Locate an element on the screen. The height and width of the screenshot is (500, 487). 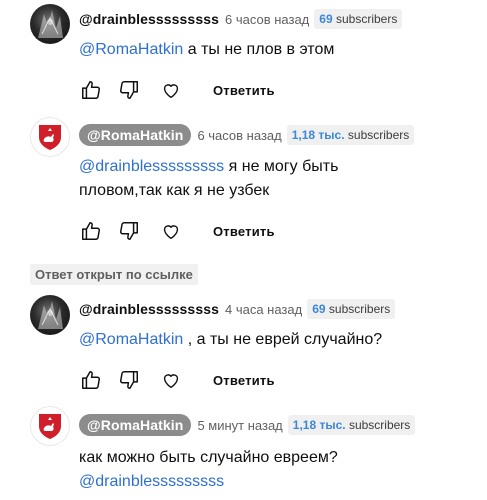
comment-body: а ты не плов в этом is located at coordinates (259, 49).